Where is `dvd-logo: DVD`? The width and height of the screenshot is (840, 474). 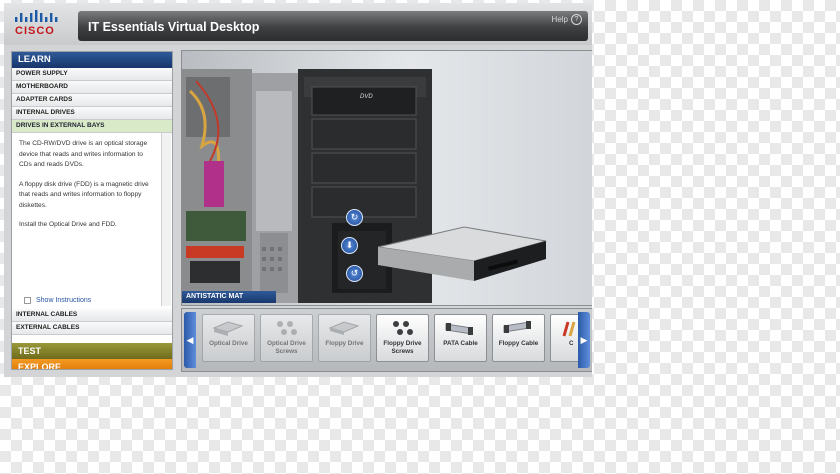 dvd-logo: DVD is located at coordinates (366, 97).